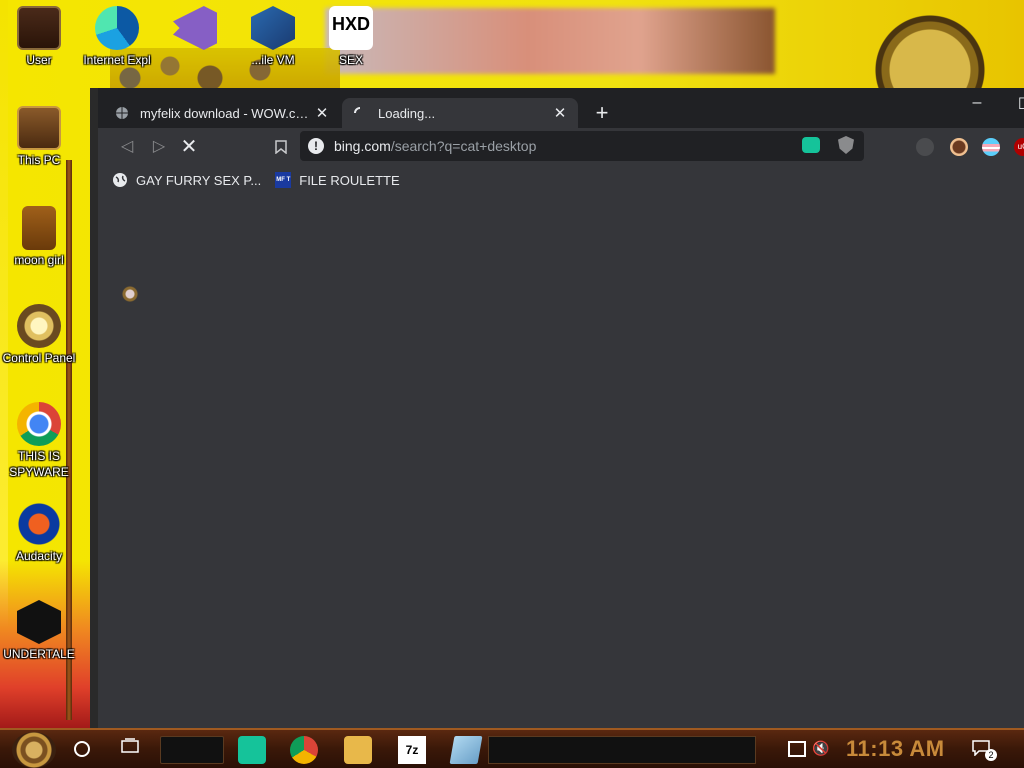 The height and width of the screenshot is (768, 1024). Describe the element at coordinates (360, 113) in the screenshot. I see `loading-spinner-icon` at that location.